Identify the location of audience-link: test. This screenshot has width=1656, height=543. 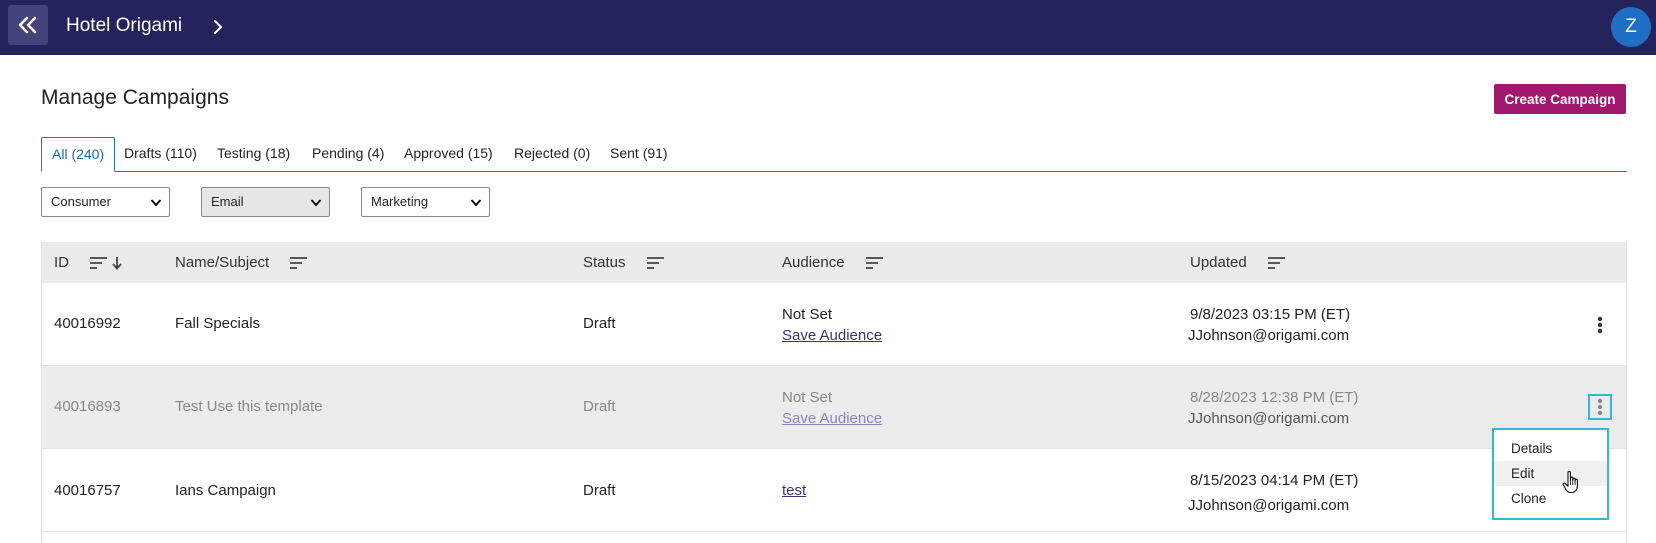
(794, 490).